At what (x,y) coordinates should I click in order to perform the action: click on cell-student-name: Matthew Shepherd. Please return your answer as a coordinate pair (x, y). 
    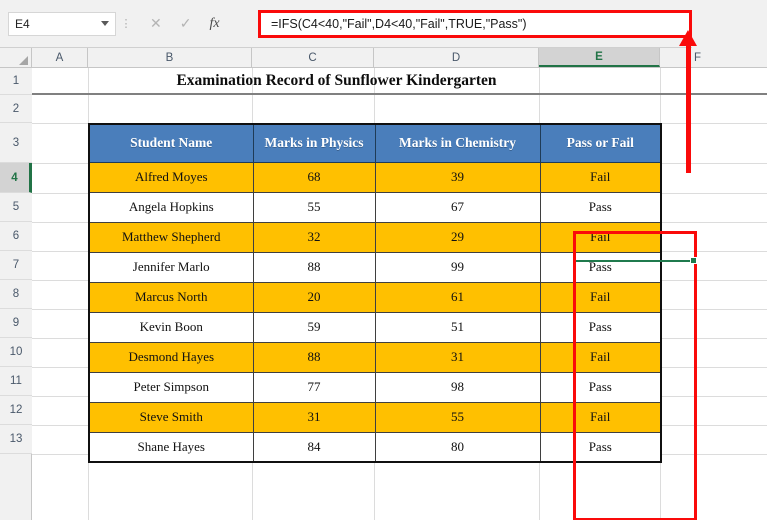
    Looking at the image, I should click on (171, 237).